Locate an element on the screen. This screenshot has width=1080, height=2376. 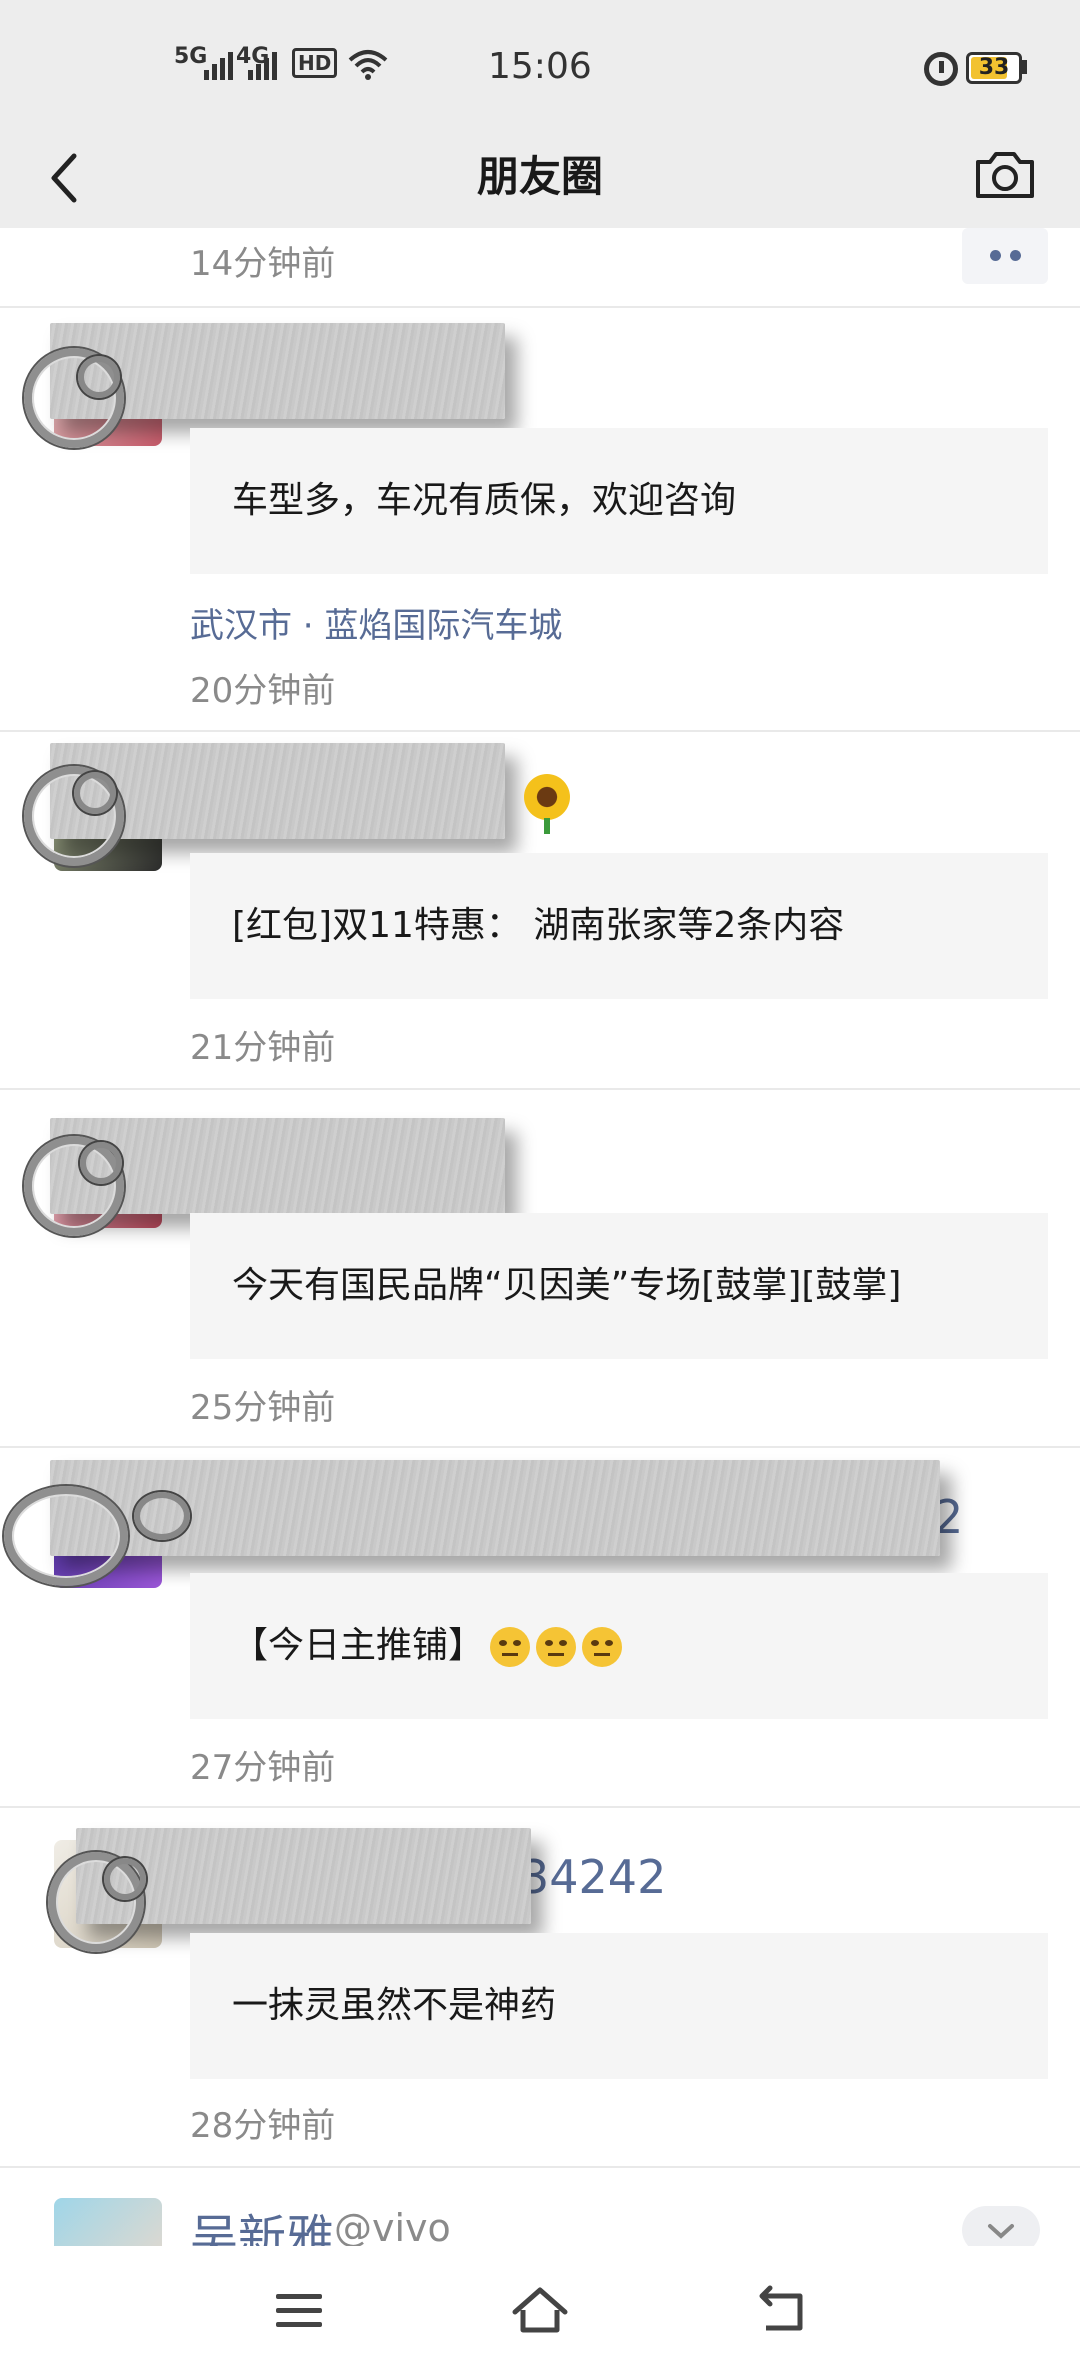
hd-indicator: HD is located at coordinates (315, 63).